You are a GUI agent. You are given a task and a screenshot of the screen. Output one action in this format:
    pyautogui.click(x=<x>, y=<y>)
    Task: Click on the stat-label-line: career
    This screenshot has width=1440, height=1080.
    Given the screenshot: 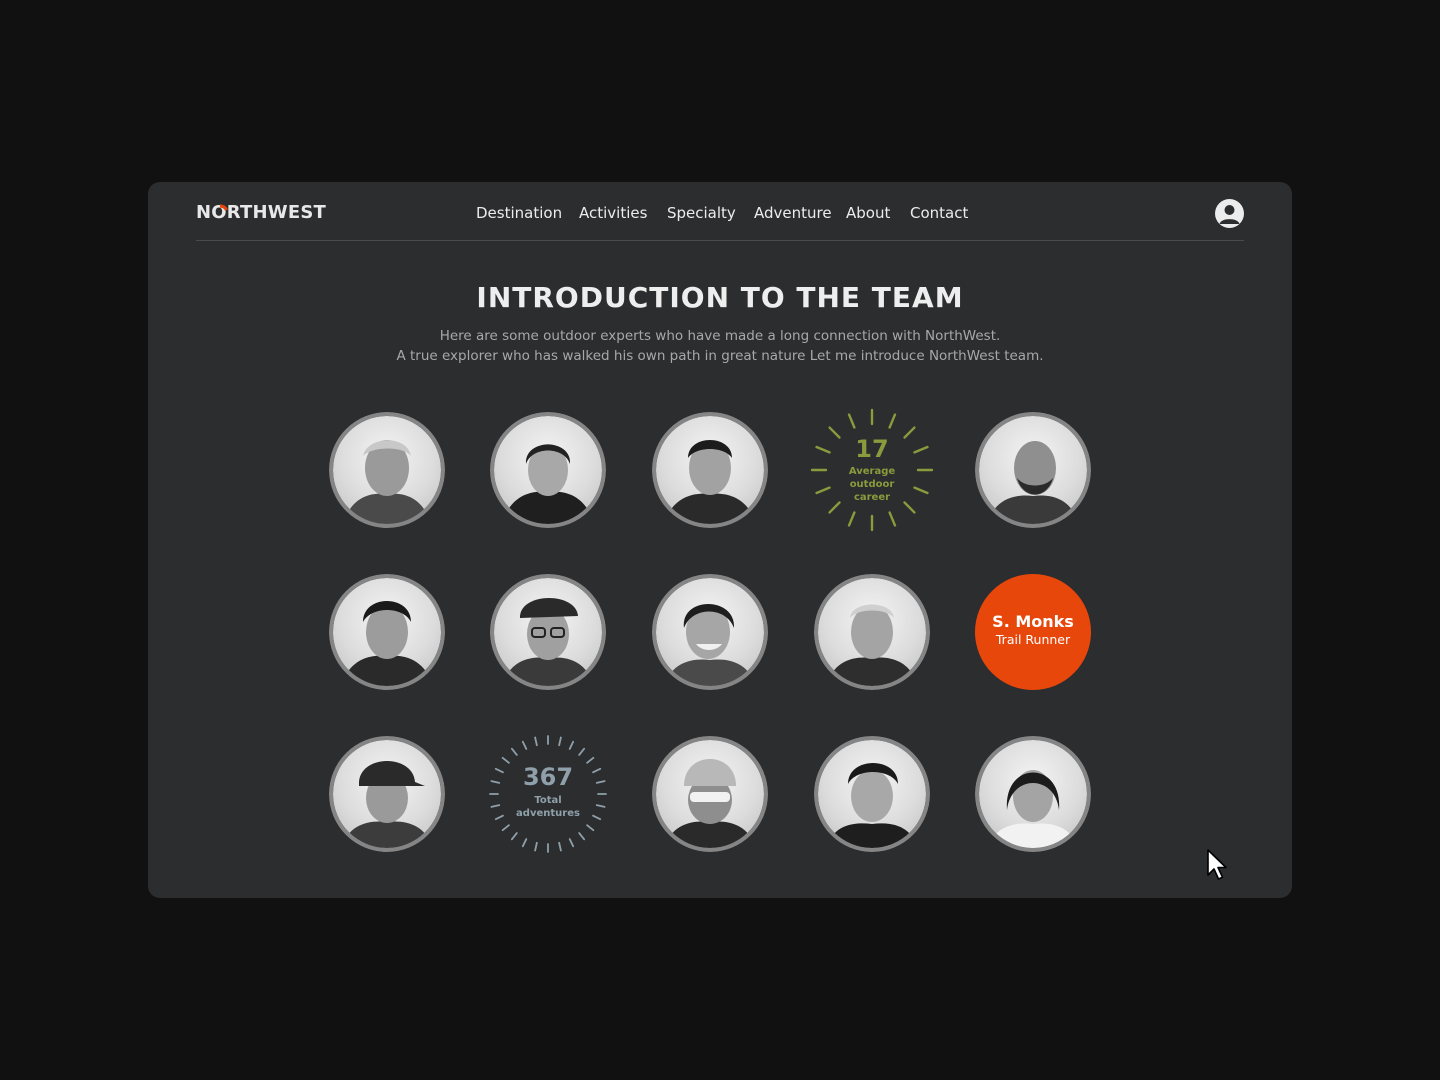 What is the action you would take?
    pyautogui.click(x=872, y=497)
    